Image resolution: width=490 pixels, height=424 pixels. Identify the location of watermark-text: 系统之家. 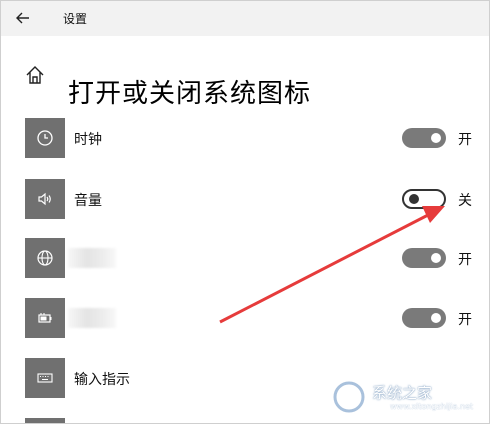
(402, 393).